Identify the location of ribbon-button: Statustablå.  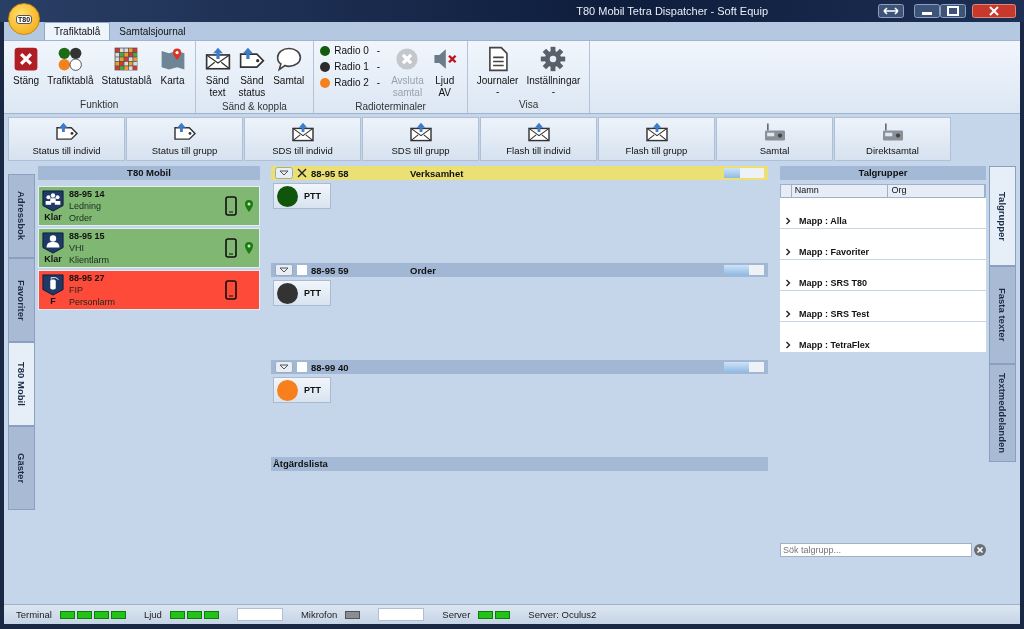
(126, 71).